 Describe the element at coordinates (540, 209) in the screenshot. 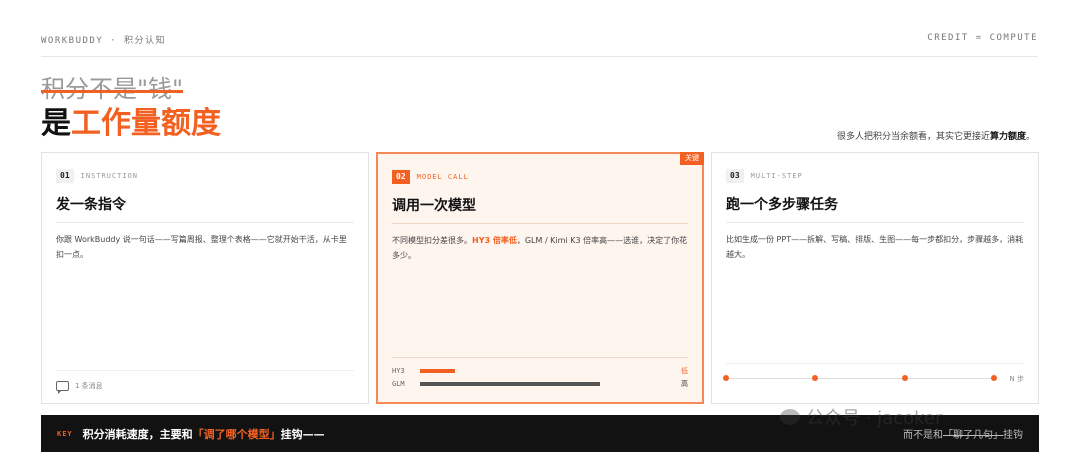

I see `card-title: 调用一次模型` at that location.